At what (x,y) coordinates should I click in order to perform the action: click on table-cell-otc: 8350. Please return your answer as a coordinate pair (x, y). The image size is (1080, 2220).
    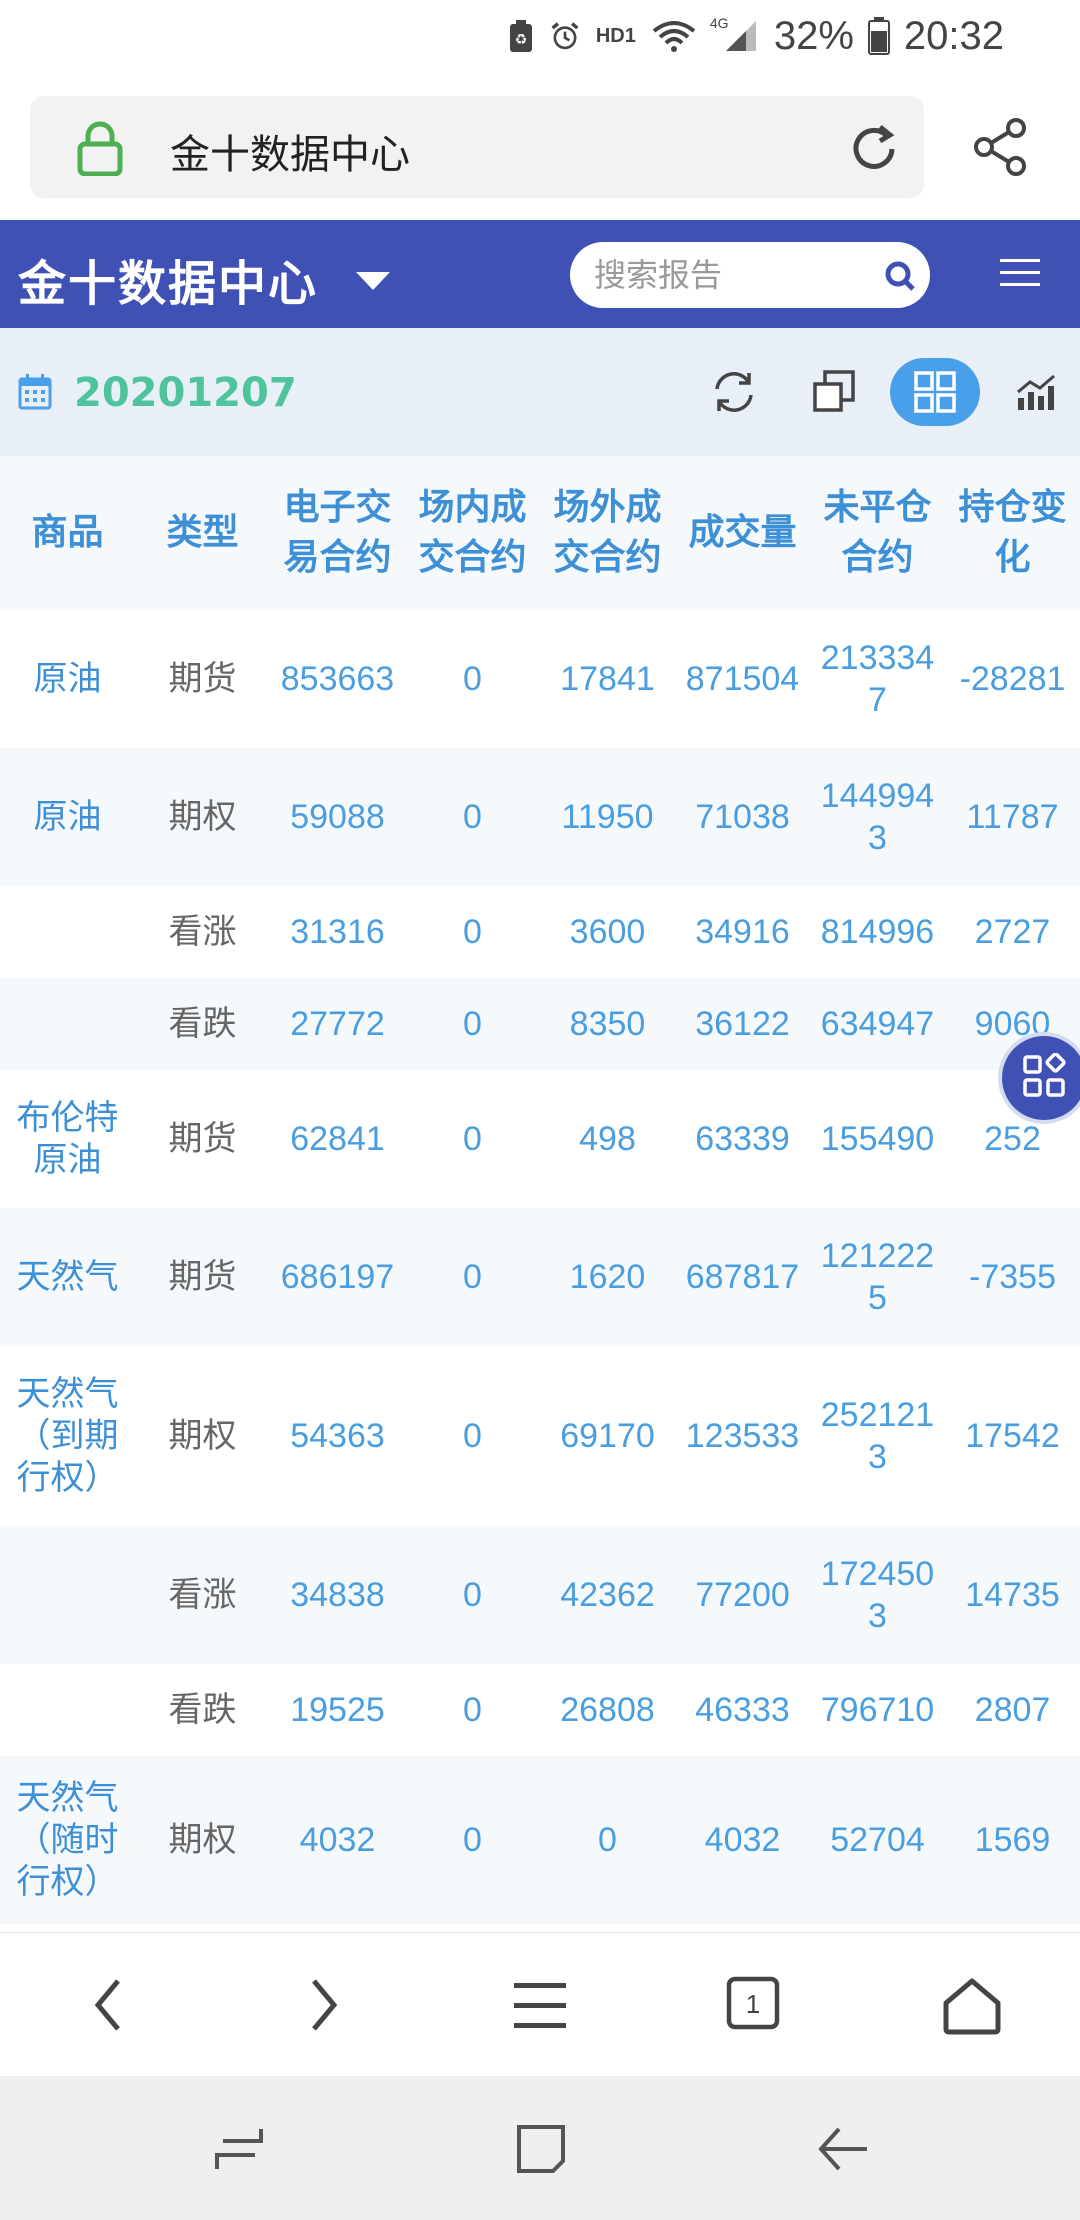
    Looking at the image, I should click on (607, 1024).